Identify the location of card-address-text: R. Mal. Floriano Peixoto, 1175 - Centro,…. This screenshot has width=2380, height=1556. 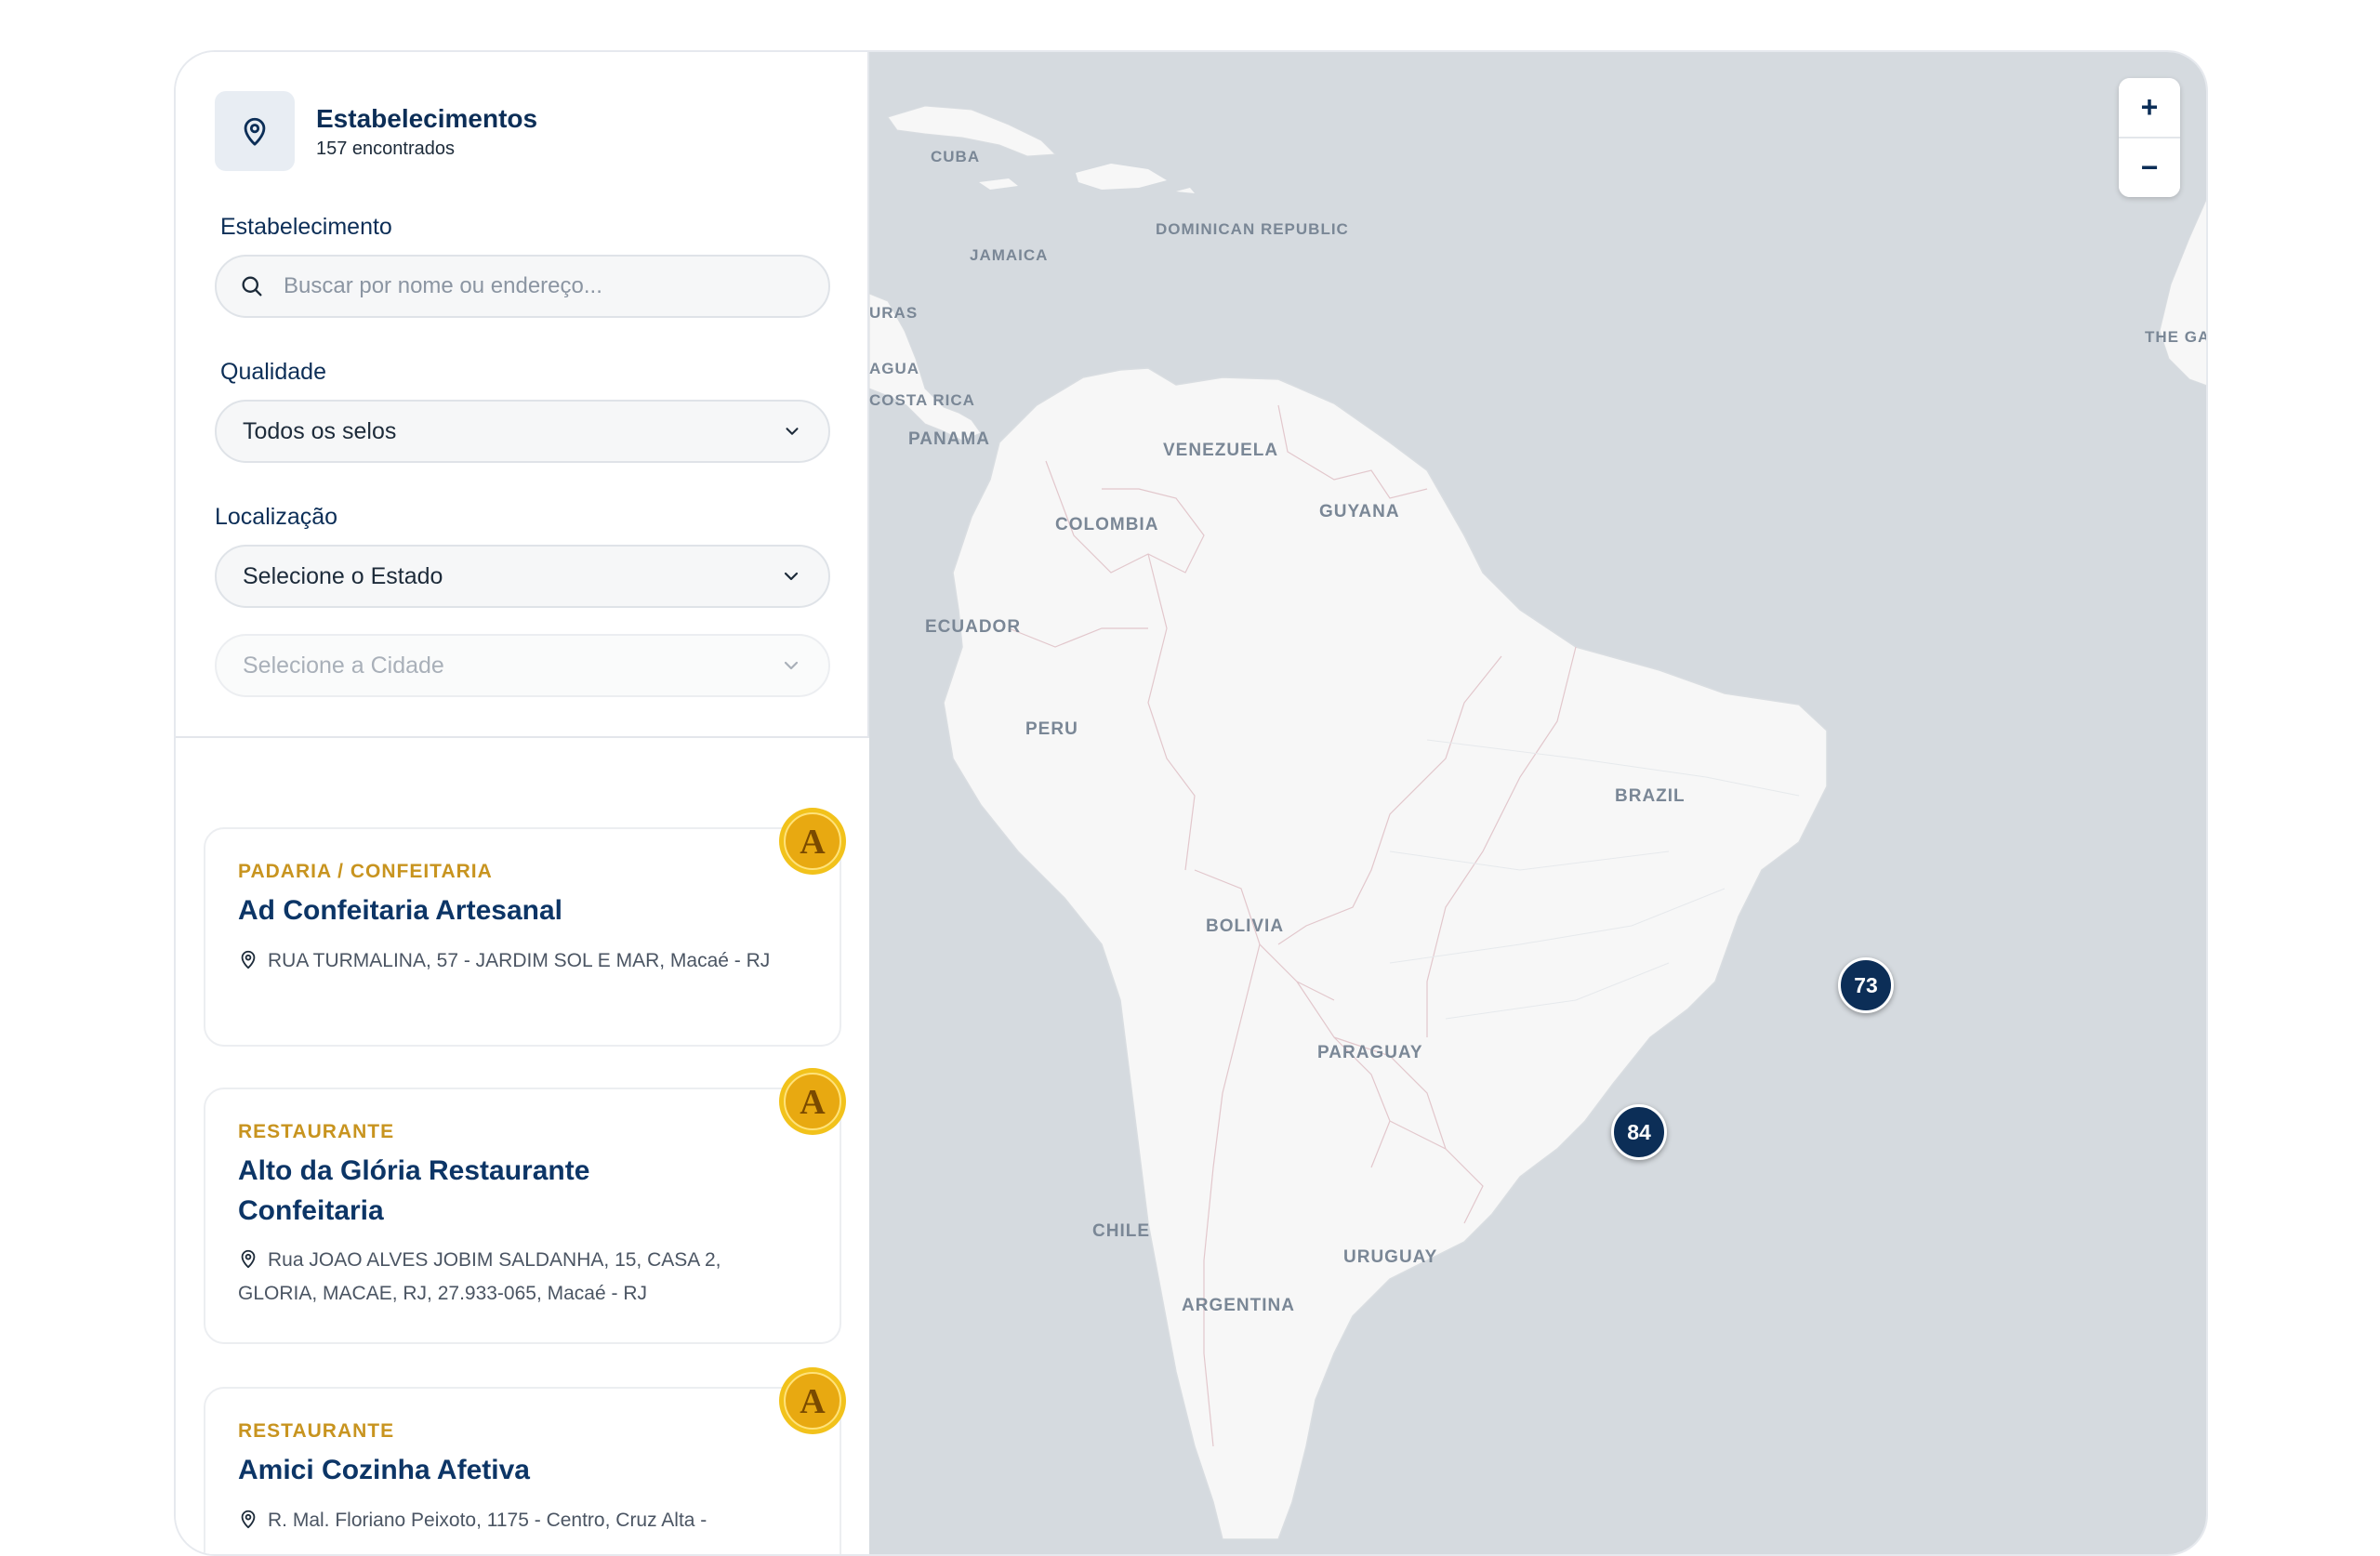
(487, 1520).